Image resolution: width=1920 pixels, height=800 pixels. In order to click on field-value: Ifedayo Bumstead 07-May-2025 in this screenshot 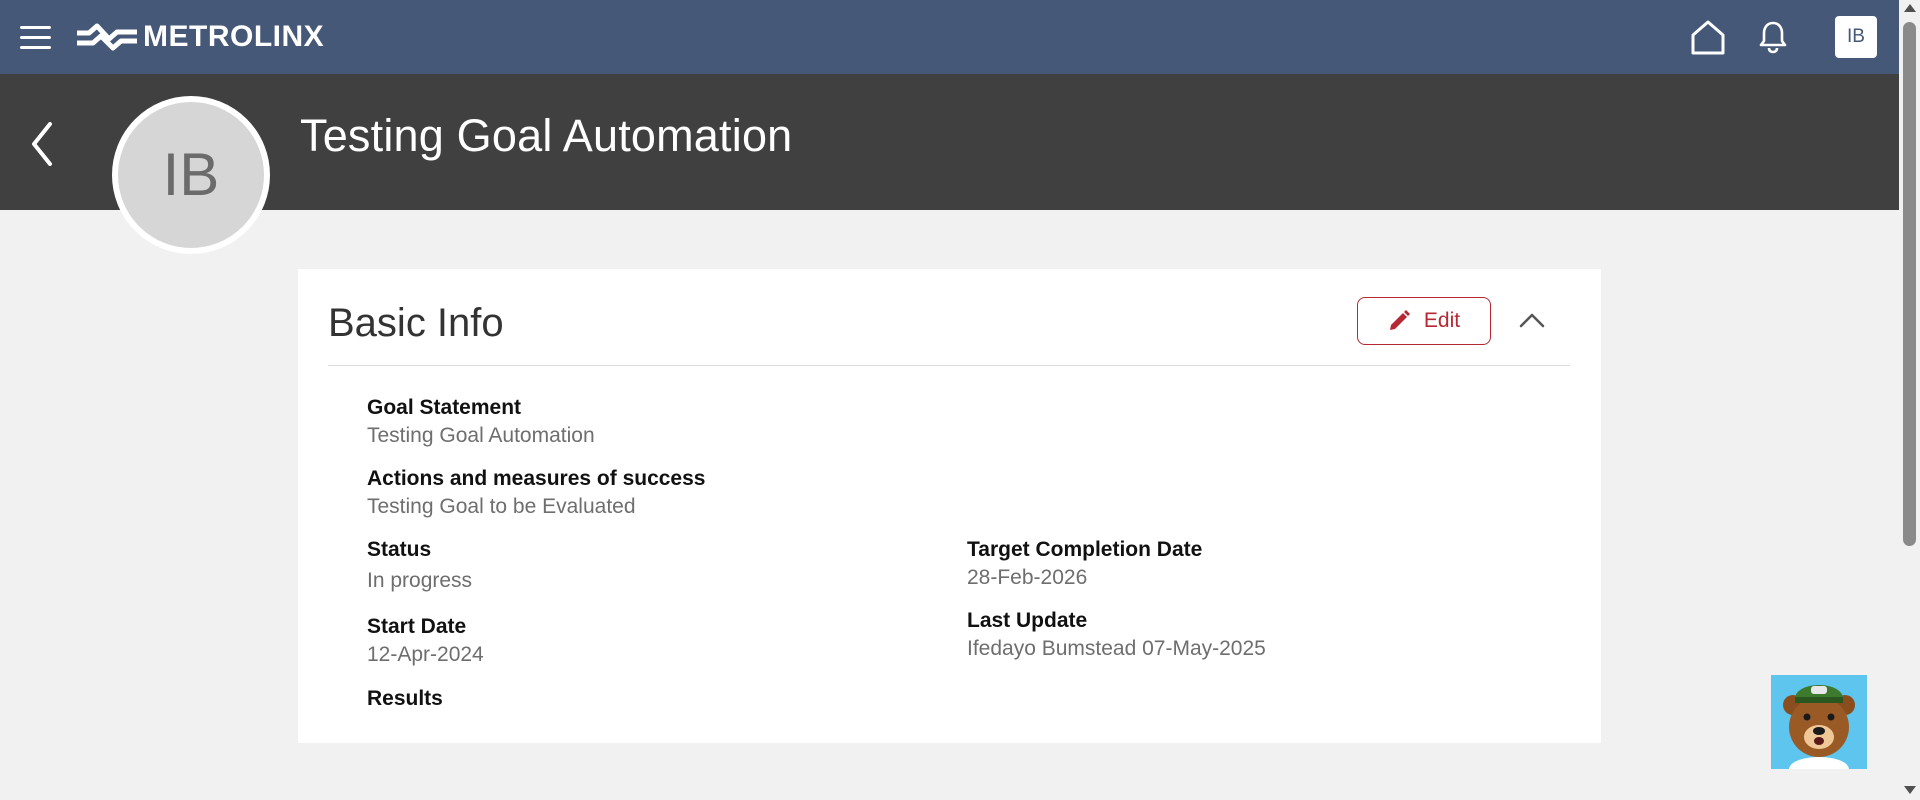, I will do `click(1116, 648)`.